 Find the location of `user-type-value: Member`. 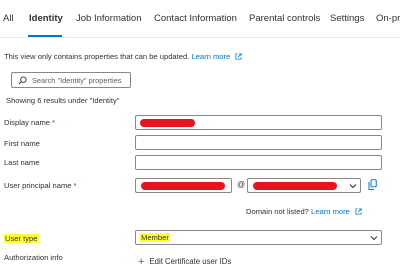

user-type-value: Member is located at coordinates (155, 237).